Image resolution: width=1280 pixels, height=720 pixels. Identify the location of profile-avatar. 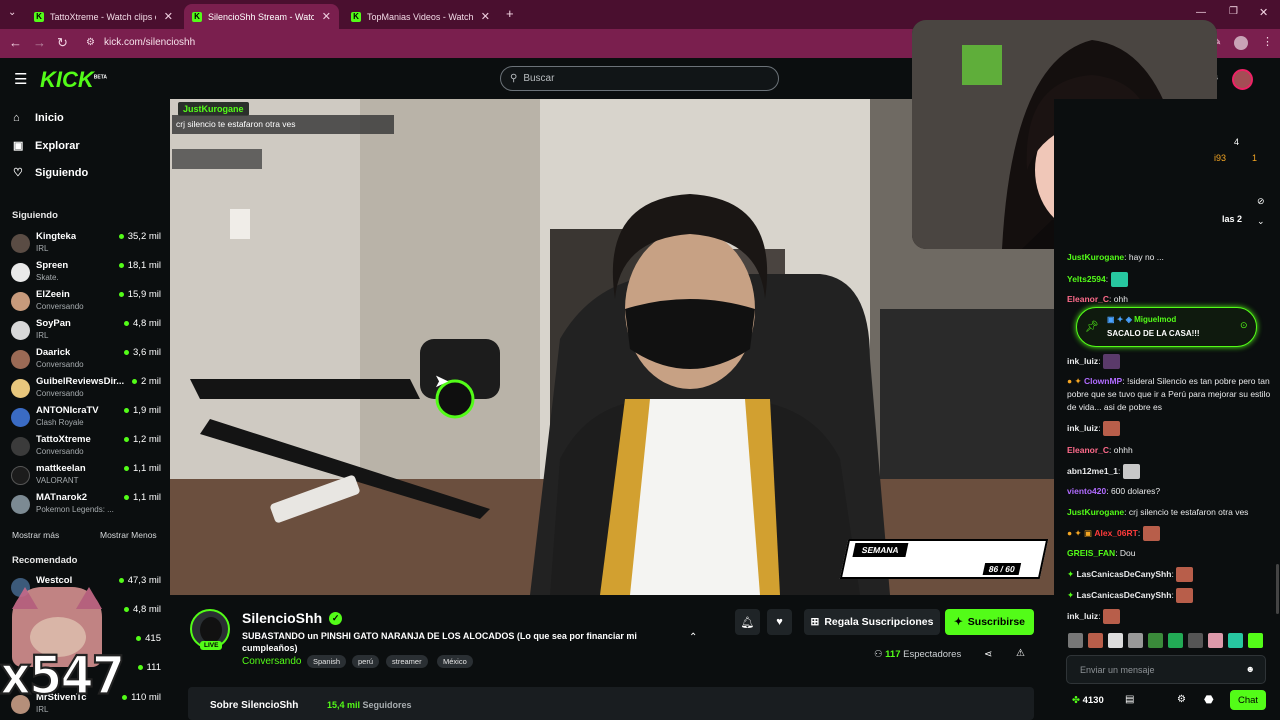
(1241, 43).